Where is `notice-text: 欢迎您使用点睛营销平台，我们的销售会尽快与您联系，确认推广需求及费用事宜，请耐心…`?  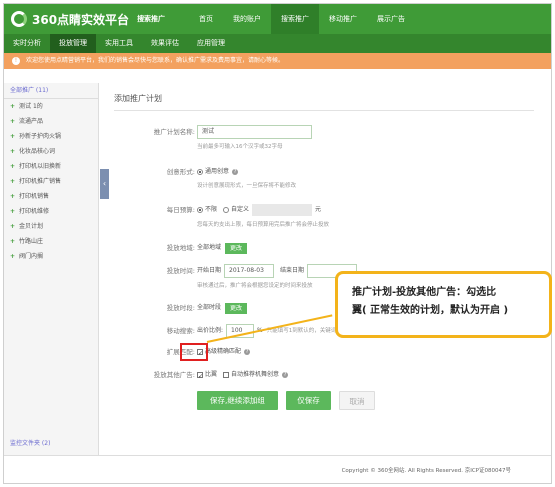
notice-text: 欢迎您使用点睛营销平台，我们的销售会尽快与您联系，确认推广需求及费用事宜，请耐心… is located at coordinates (155, 60).